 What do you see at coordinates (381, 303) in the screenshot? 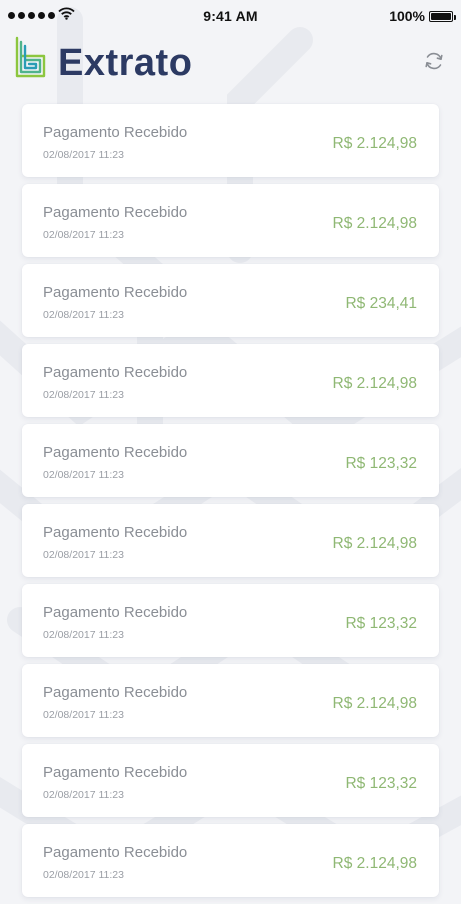
I see `transaction-amount: R$ 234,41` at bounding box center [381, 303].